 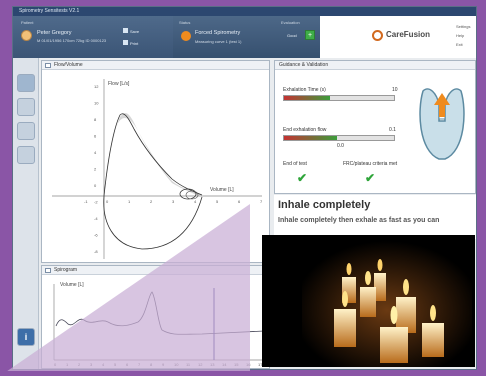 I want to click on time-tick-label: 13, so click(x=212, y=364).